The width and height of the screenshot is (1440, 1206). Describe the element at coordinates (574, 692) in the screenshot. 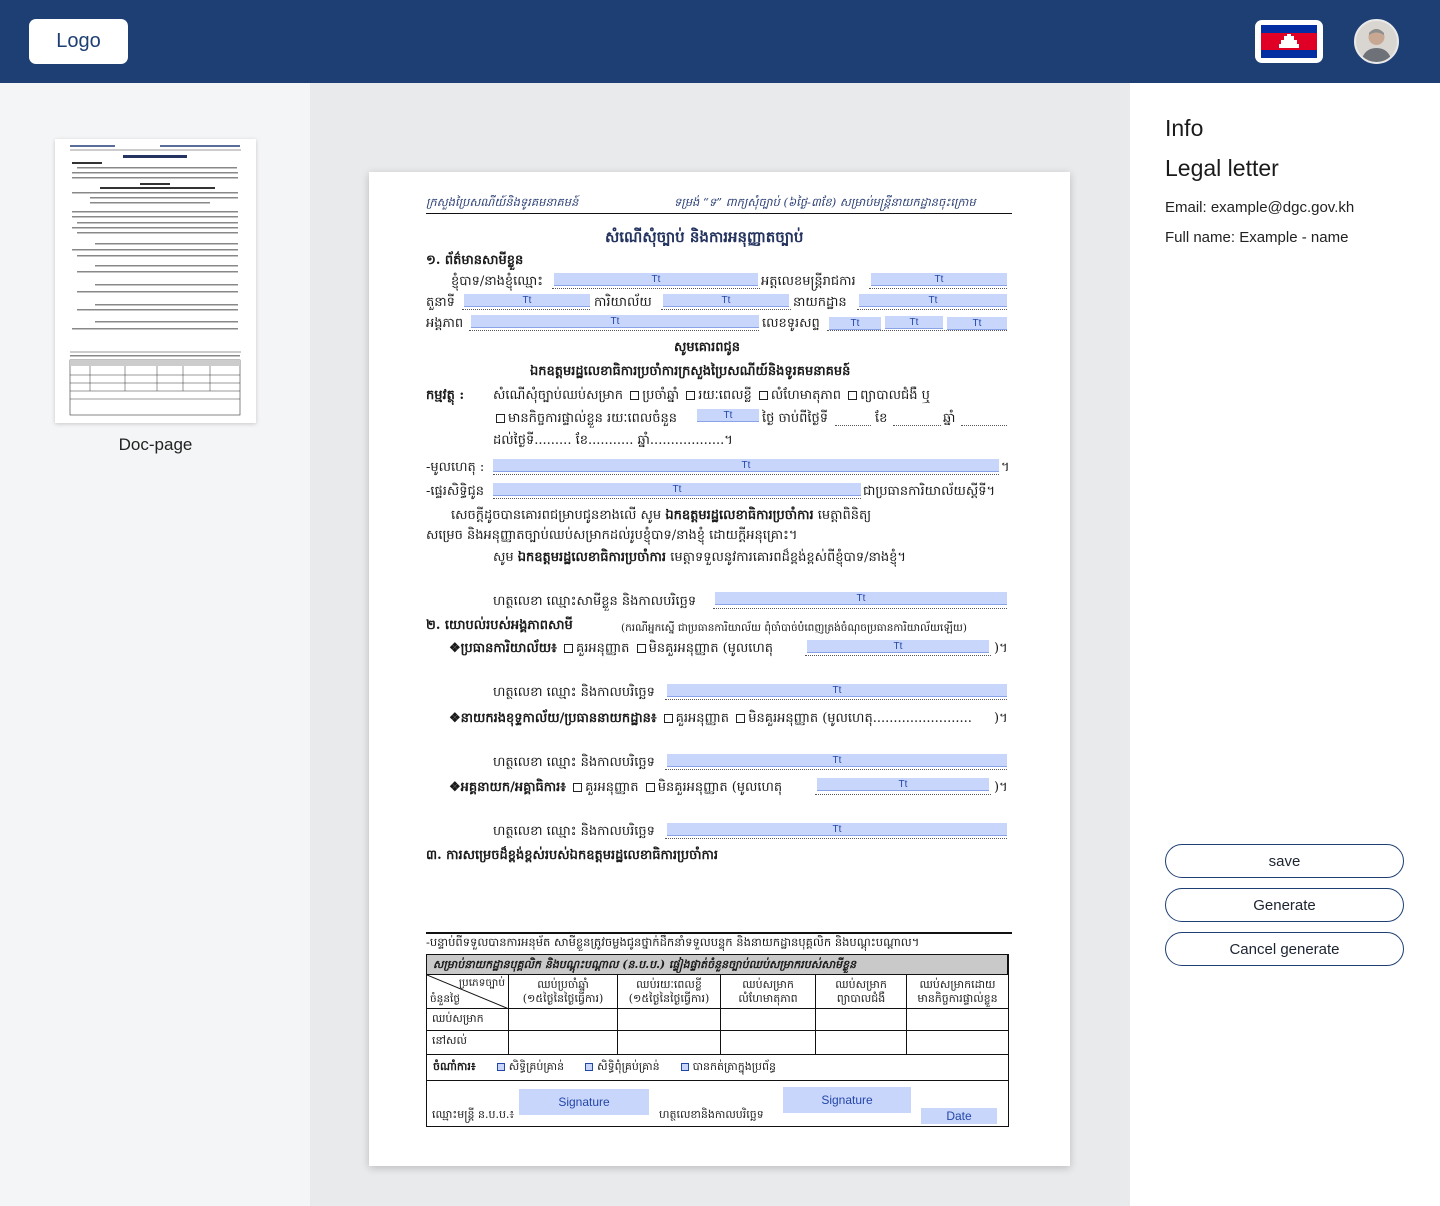

I see `office-head-sign-label: ហត្ថលេខា ឈ្មោះ និងកាលបរិច្ឆេទ` at that location.